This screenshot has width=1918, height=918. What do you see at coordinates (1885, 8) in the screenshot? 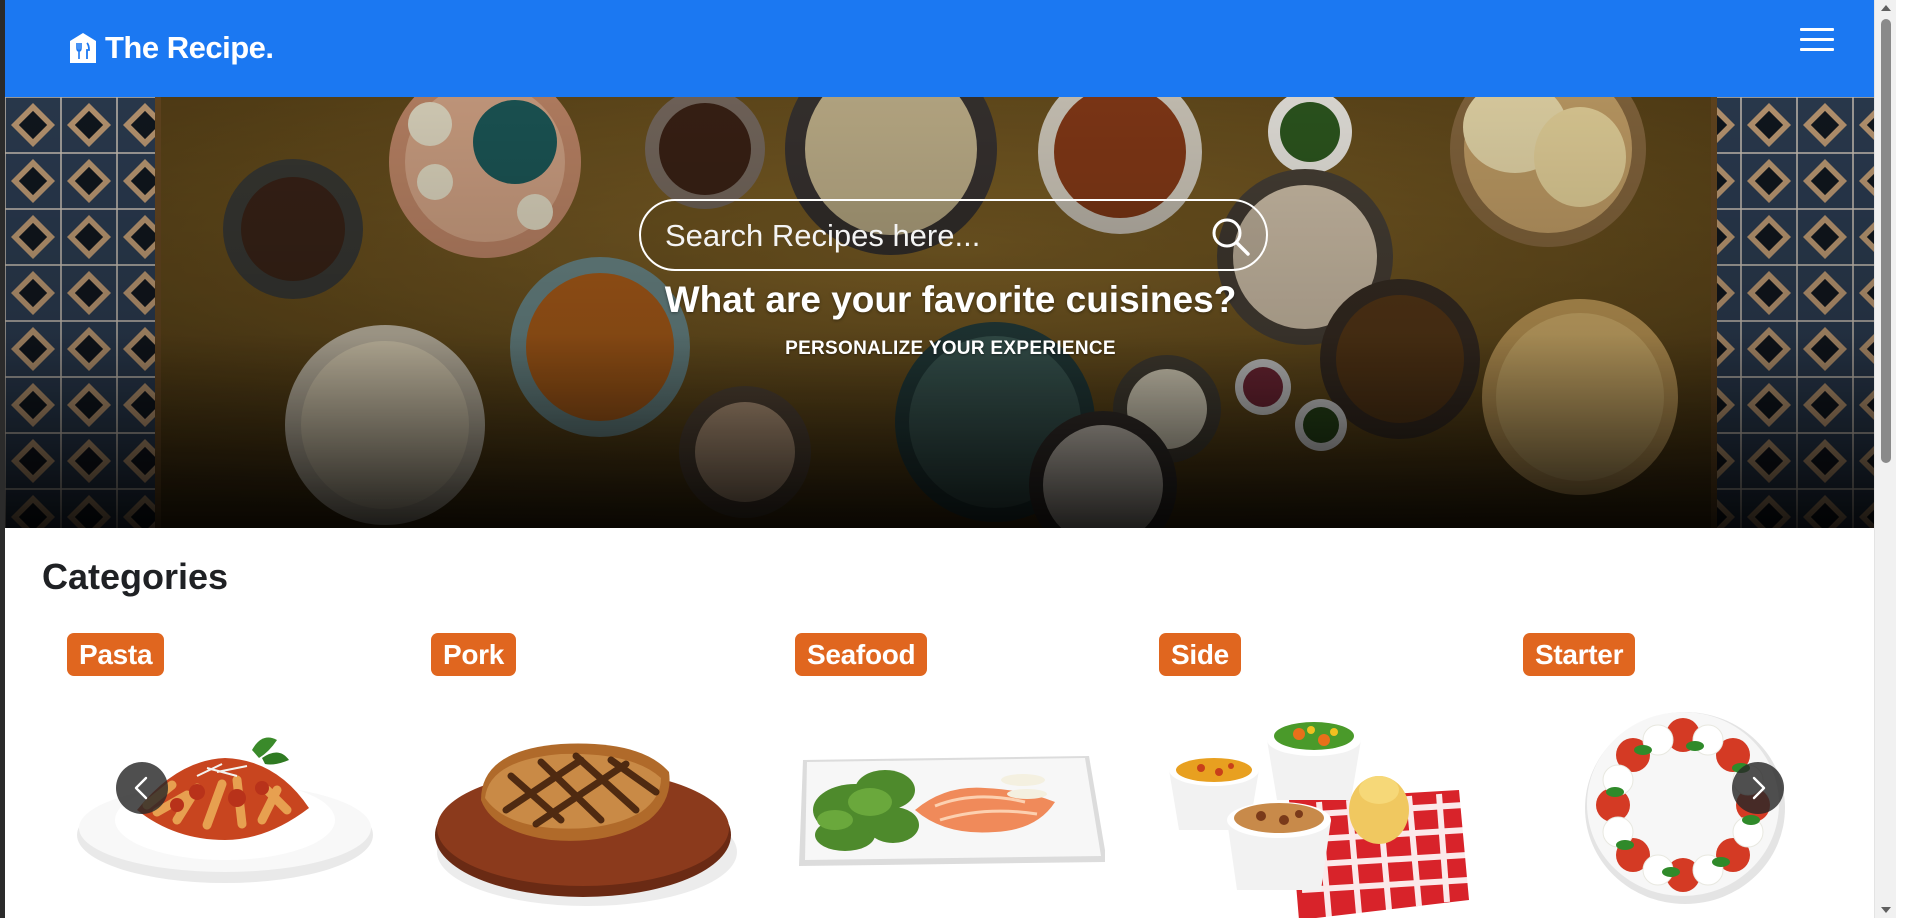
I see `scroll-up-arrow-icon` at bounding box center [1885, 8].